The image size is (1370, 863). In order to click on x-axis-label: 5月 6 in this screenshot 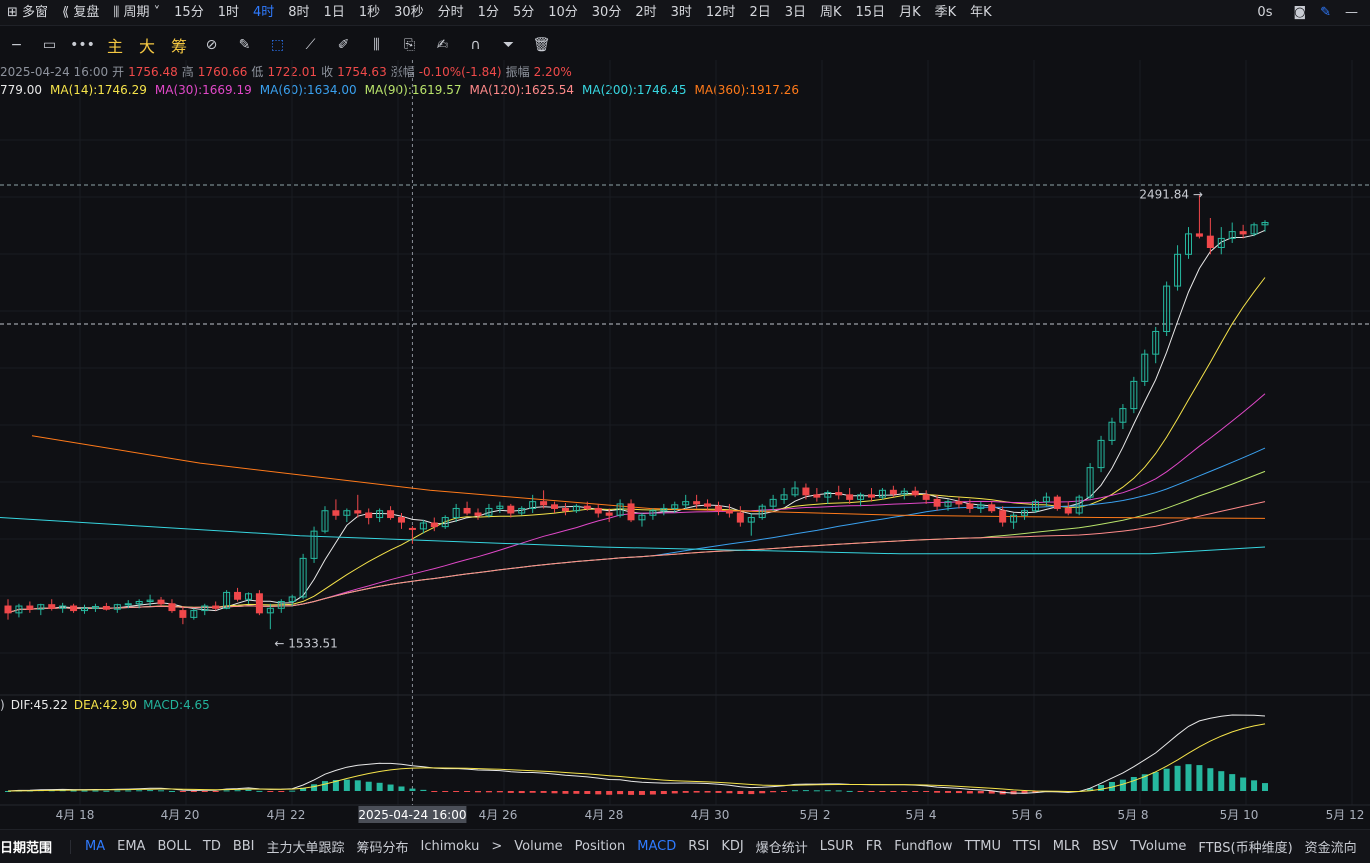, I will do `click(1026, 815)`.